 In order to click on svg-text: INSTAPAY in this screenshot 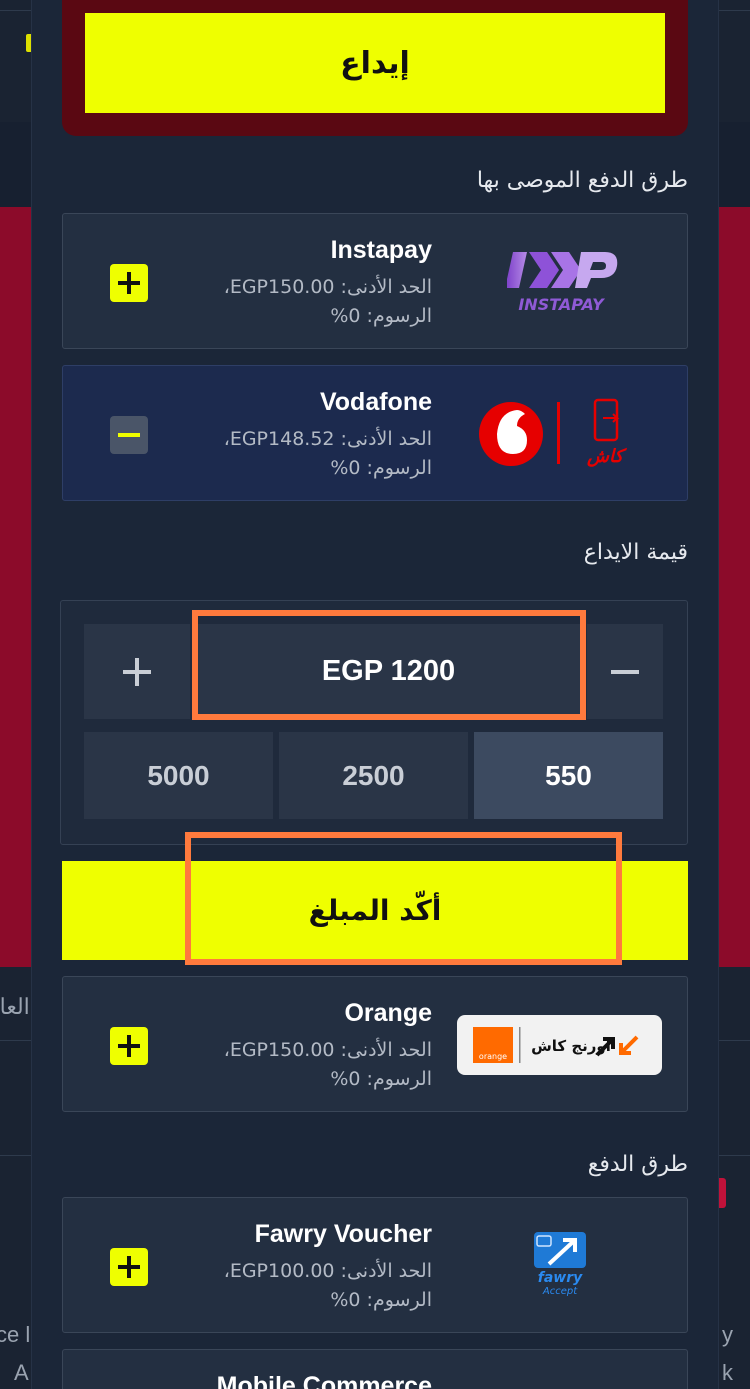, I will do `click(561, 304)`.